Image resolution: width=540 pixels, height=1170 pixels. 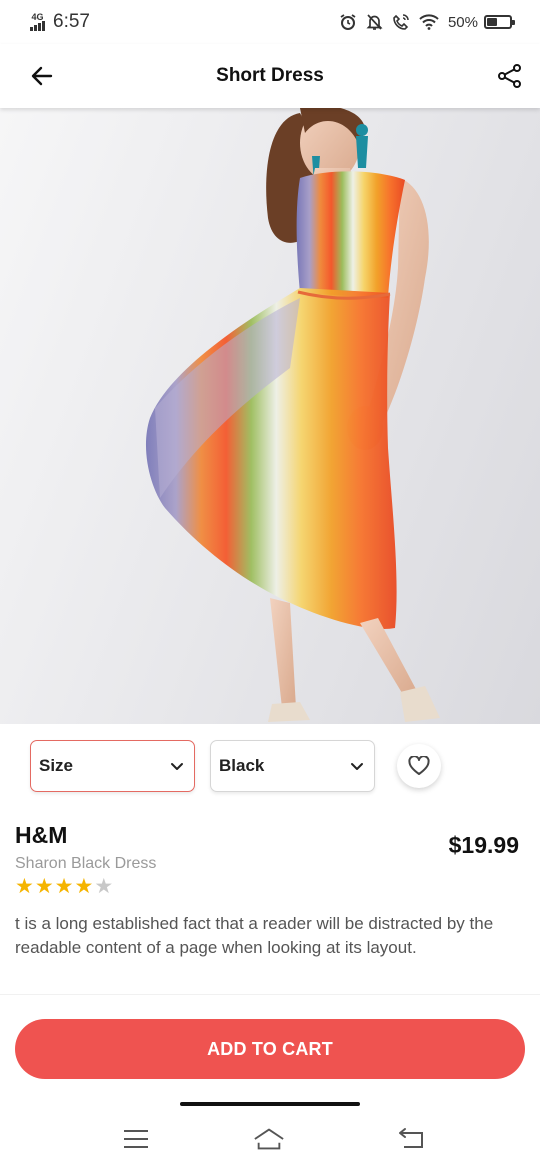 What do you see at coordinates (429, 22) in the screenshot?
I see `wifi-icon` at bounding box center [429, 22].